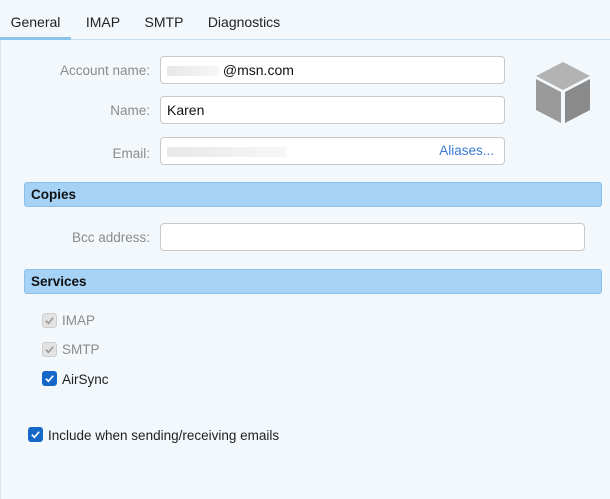  Describe the element at coordinates (85, 379) in the screenshot. I see `airsync-label: AirSync` at that location.